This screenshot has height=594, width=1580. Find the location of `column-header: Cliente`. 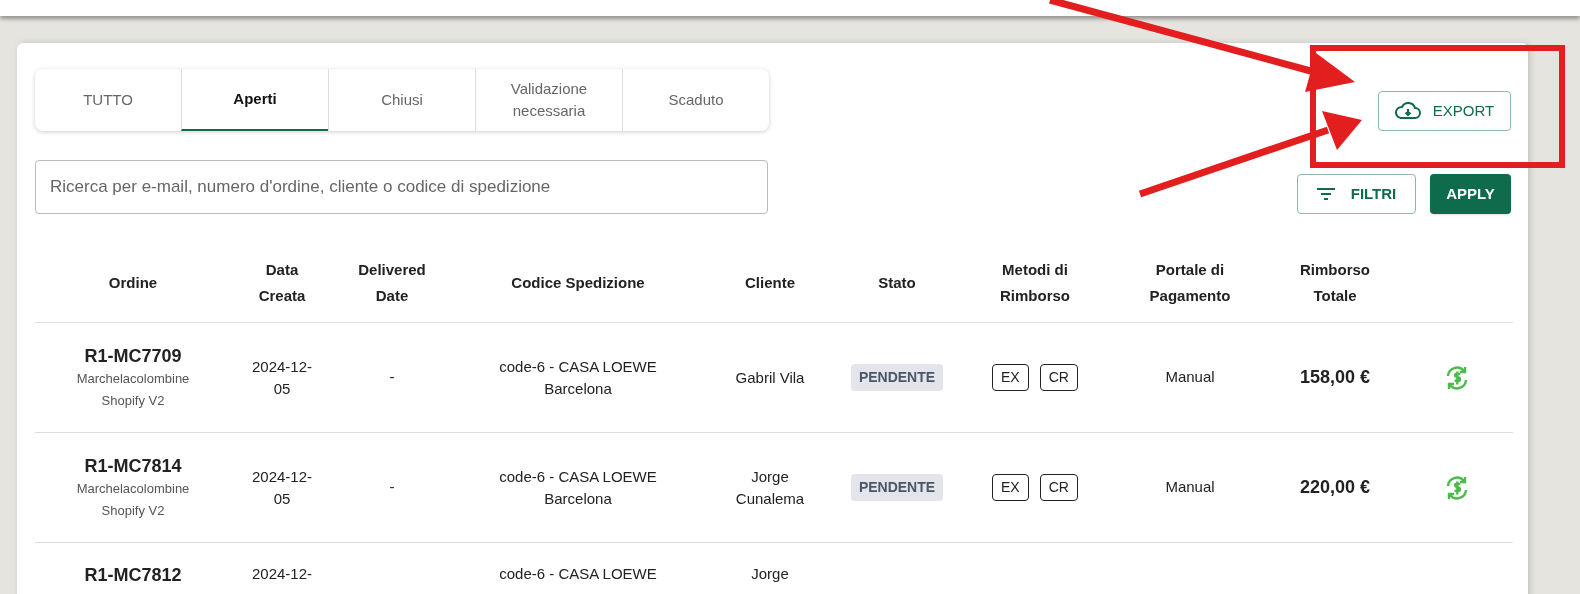

column-header: Cliente is located at coordinates (770, 282).